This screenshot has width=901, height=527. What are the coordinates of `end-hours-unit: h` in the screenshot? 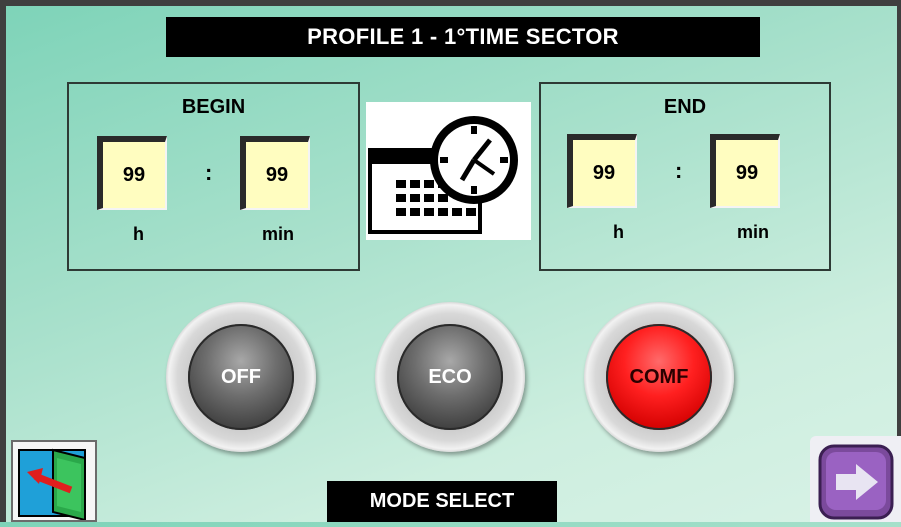 It's located at (618, 232).